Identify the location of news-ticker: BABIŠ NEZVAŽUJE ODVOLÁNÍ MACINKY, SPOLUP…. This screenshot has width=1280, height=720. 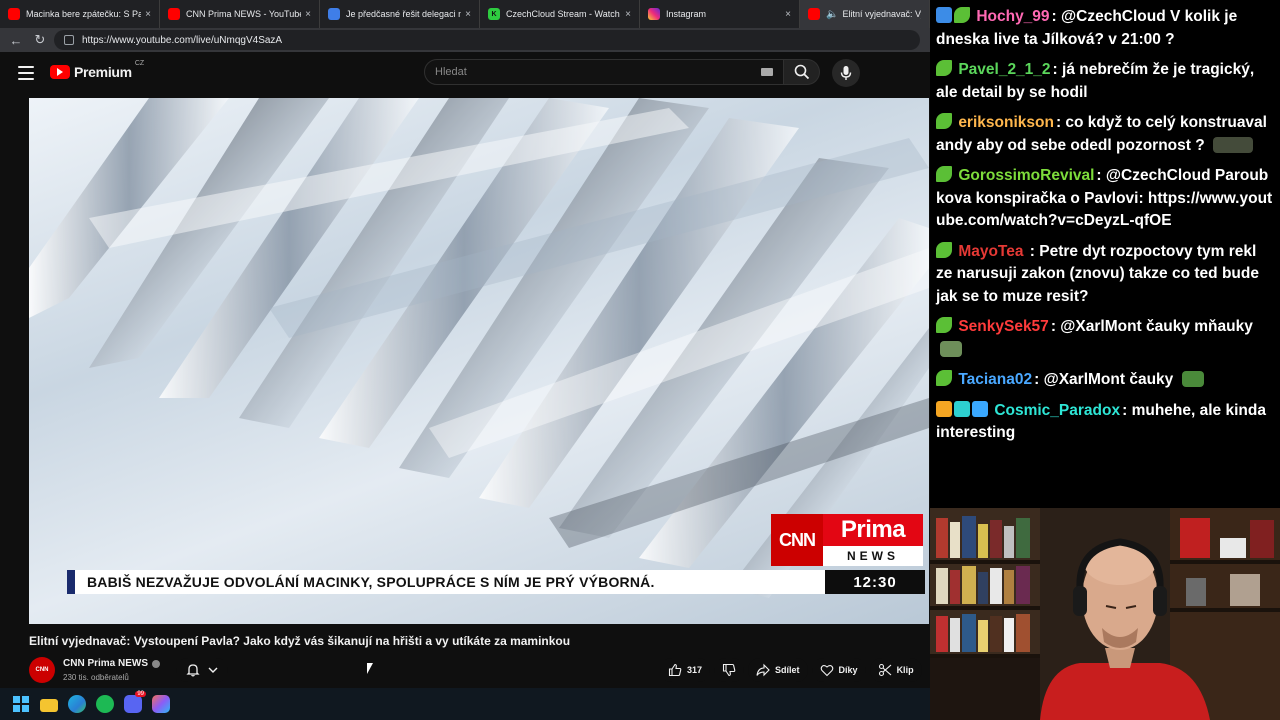
(496, 582).